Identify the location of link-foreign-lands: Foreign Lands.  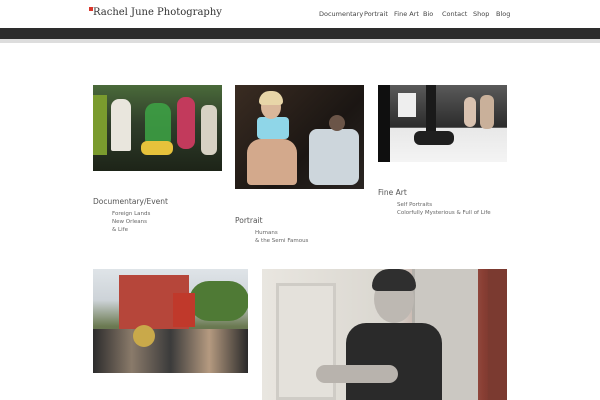
(131, 214).